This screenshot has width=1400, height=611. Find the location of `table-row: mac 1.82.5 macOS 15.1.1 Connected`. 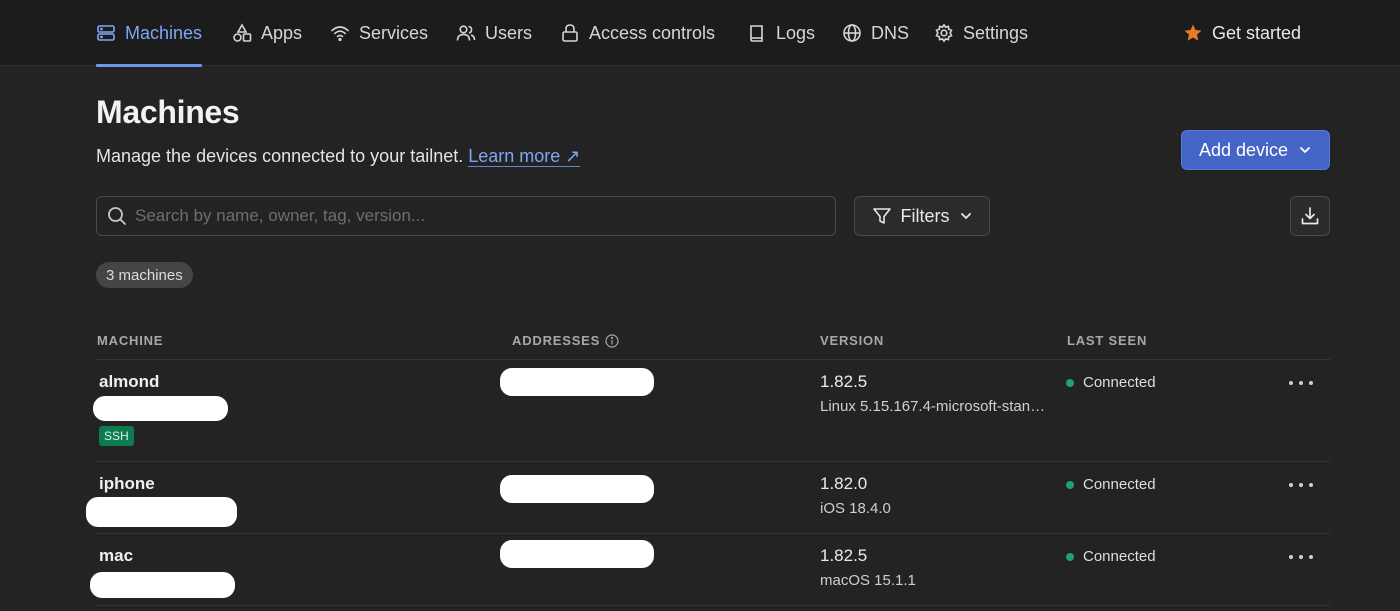

table-row: mac 1.82.5 macOS 15.1.1 Connected is located at coordinates (710, 569).